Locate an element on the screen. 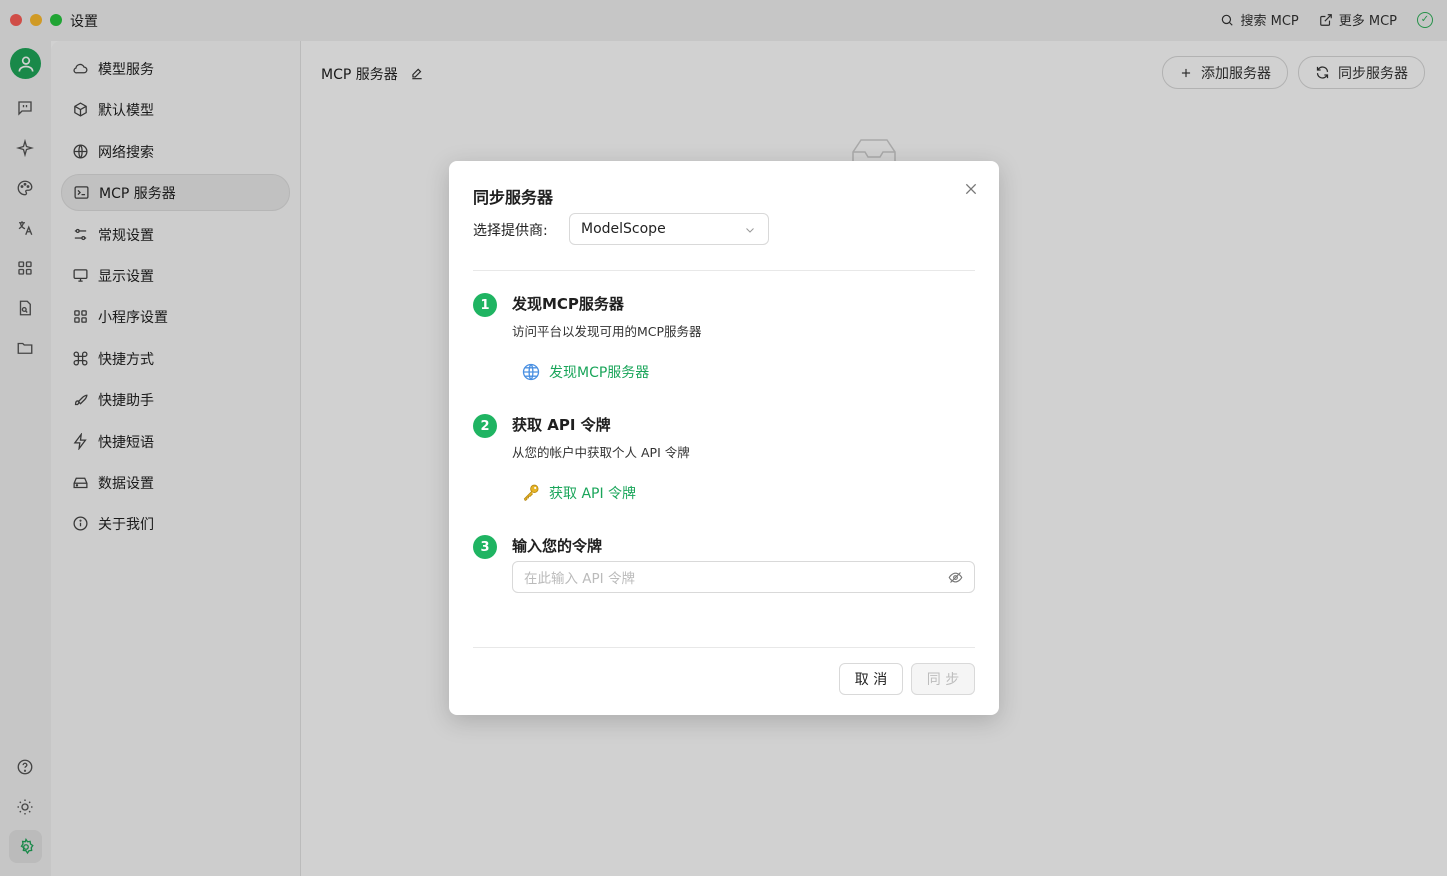 This screenshot has width=1447, height=876. step-title: 输入您的令牌 is located at coordinates (557, 546).